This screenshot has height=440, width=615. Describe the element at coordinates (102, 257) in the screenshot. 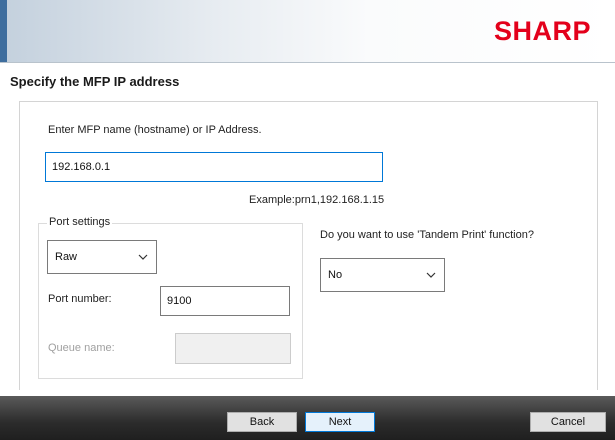

I see `port-type-select: Raw` at that location.